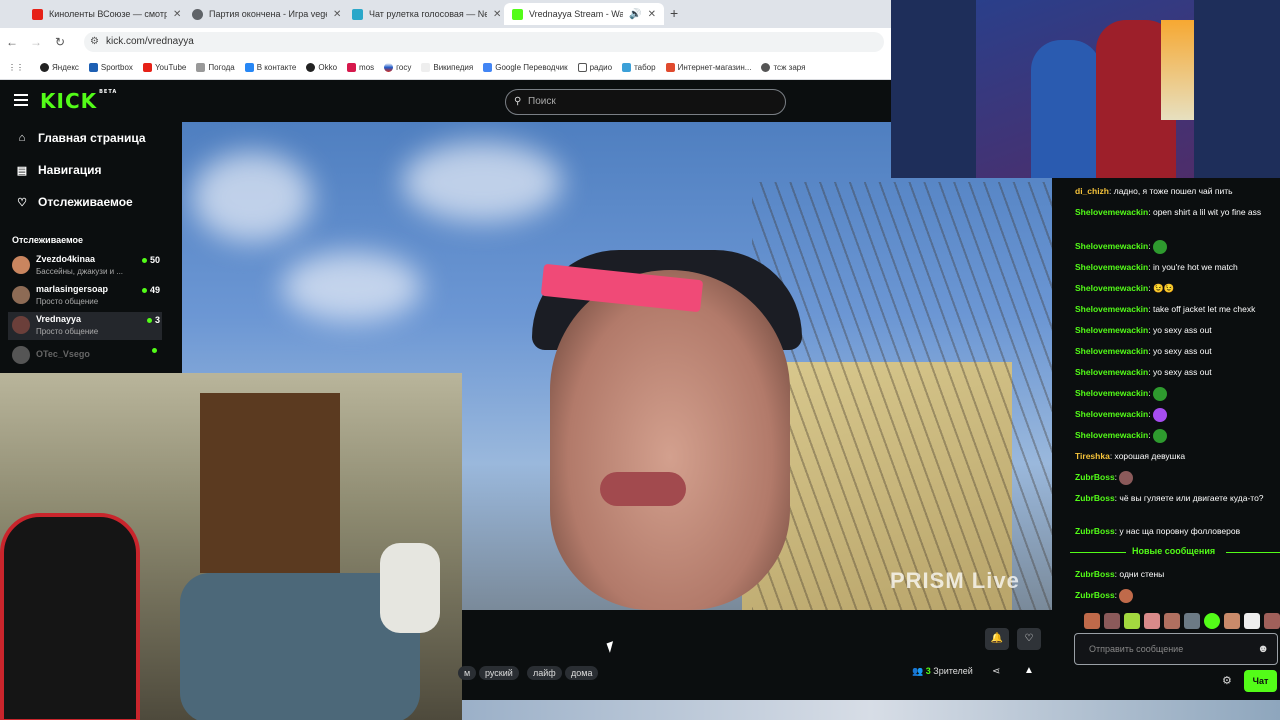  I want to click on followed-channel-offline: OTec_Vsego, so click(85, 356).